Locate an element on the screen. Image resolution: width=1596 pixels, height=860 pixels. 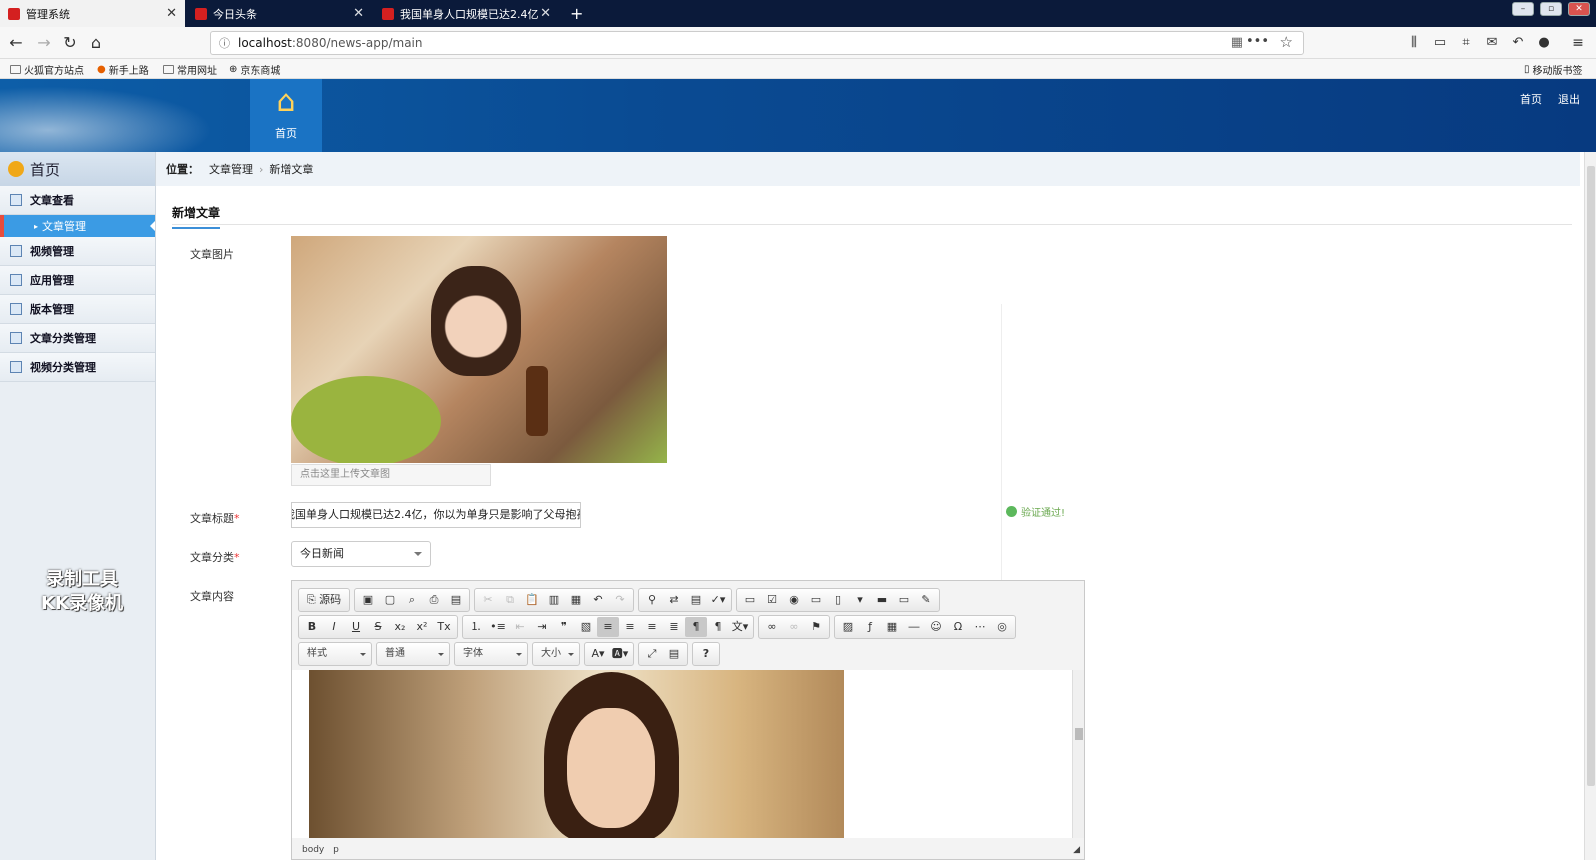
account-icon: ● is located at coordinates (1544, 43).